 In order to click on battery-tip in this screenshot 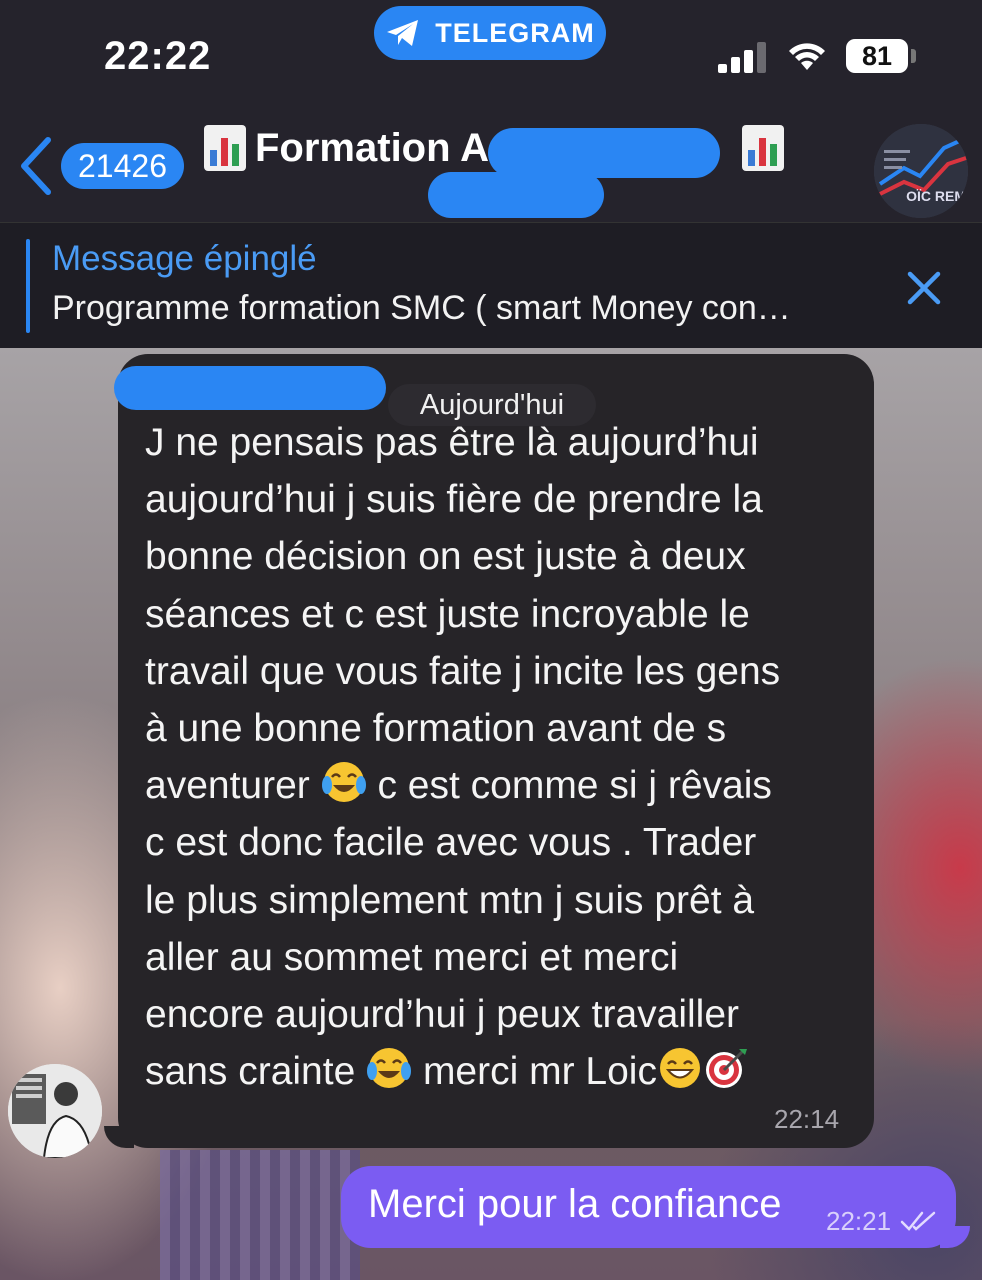, I will do `click(913, 56)`.